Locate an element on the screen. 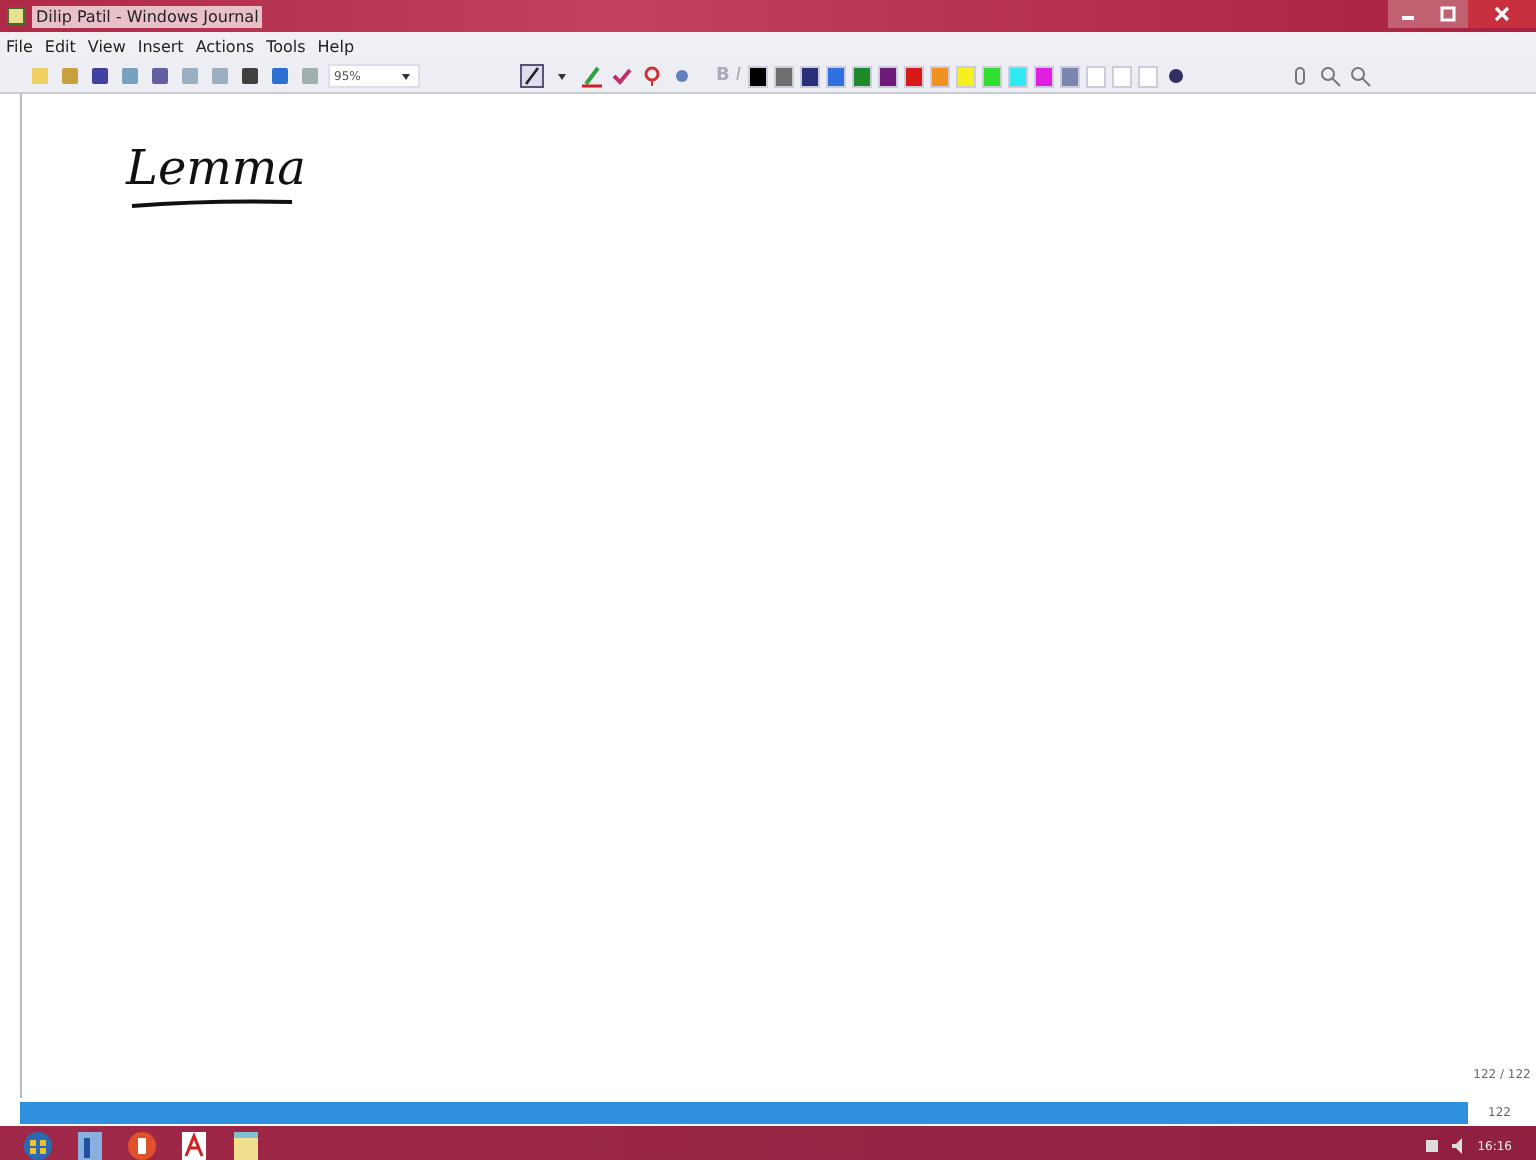  menu-item: Tools is located at coordinates (286, 46).